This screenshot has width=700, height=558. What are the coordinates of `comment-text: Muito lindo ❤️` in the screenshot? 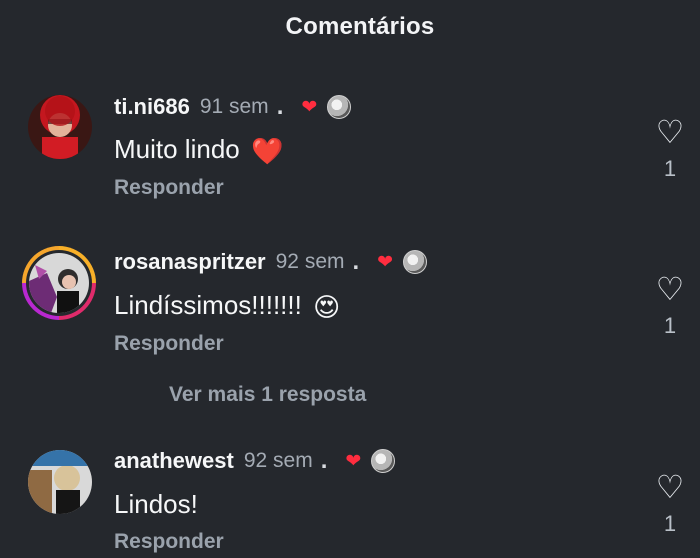 It's located at (198, 150).